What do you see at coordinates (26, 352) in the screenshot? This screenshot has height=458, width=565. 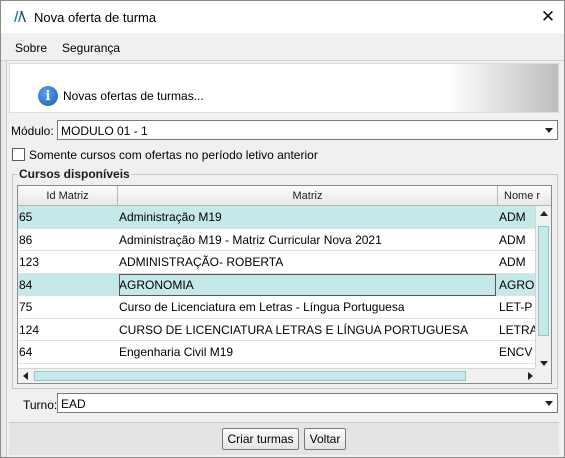 I see `id-cell: 64` at bounding box center [26, 352].